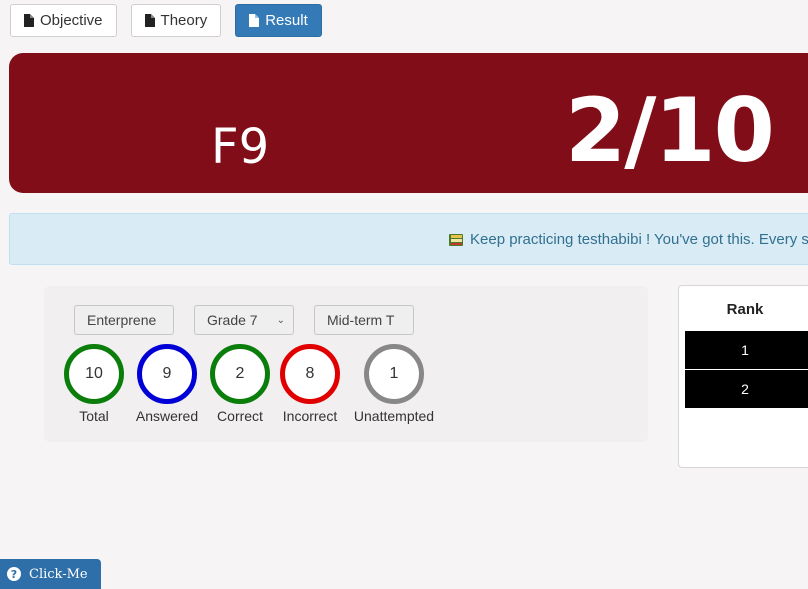 Image resolution: width=808 pixels, height=589 pixels. Describe the element at coordinates (58, 574) in the screenshot. I see `help-label: Click-Me` at that location.